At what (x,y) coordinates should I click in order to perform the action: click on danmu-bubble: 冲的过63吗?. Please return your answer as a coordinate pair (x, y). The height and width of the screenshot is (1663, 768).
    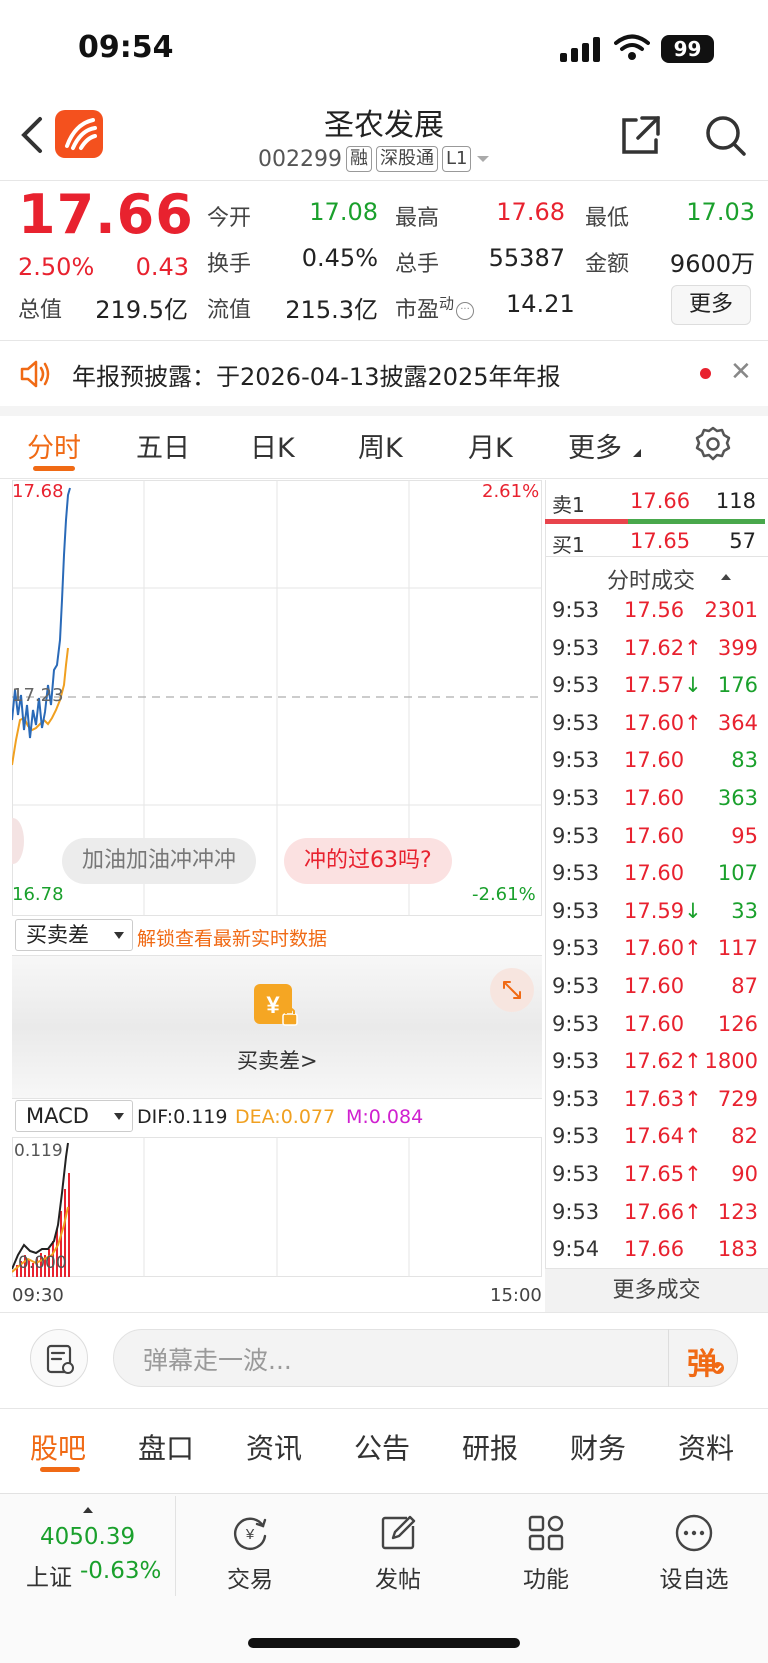
    Looking at the image, I should click on (368, 861).